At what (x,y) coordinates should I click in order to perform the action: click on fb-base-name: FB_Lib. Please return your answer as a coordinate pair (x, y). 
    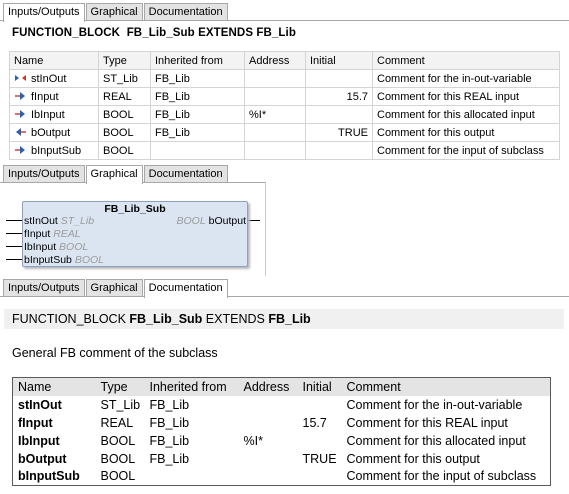
    Looking at the image, I should click on (276, 33).